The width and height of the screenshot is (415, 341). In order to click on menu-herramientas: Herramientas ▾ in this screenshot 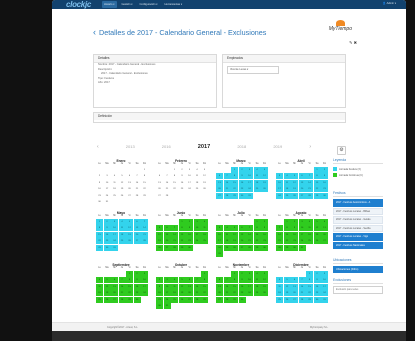, I will do `click(174, 4)`.